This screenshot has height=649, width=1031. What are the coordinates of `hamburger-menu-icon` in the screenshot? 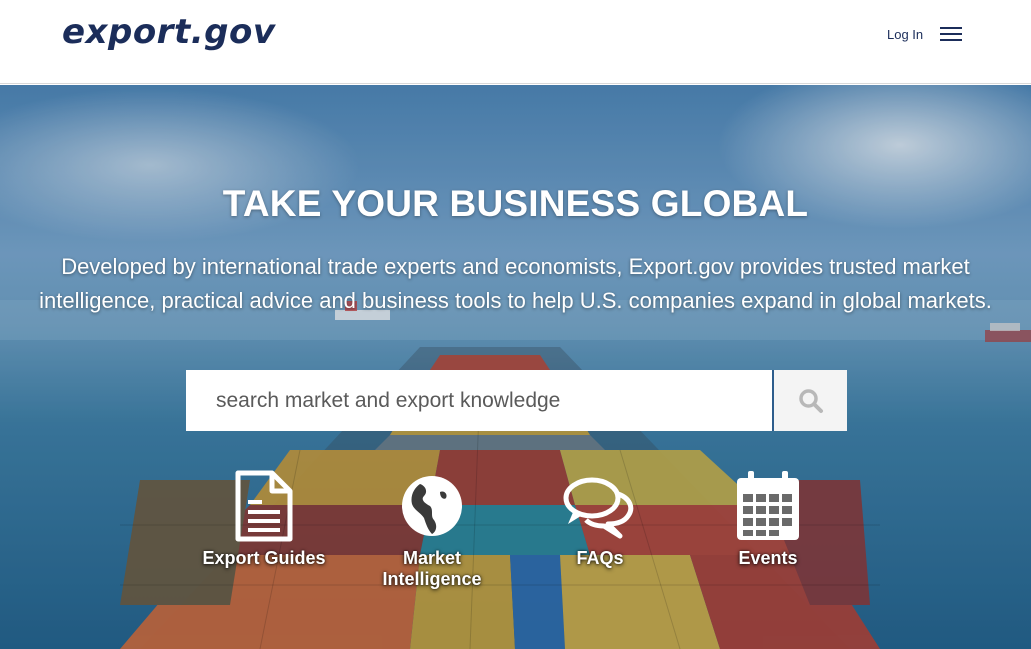 It's located at (951, 34).